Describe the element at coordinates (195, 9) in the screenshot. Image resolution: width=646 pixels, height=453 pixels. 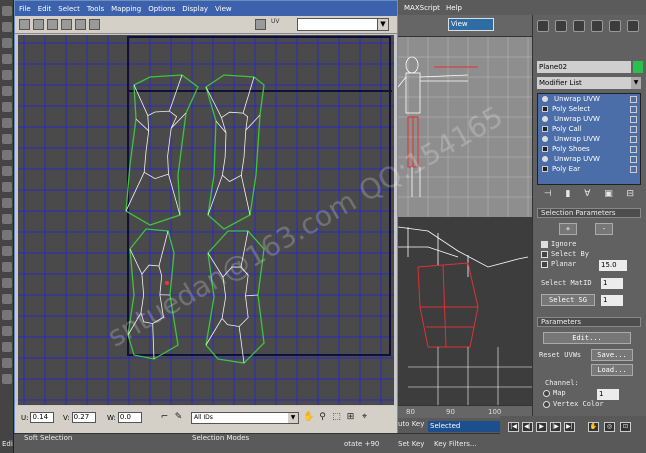
I see `menu-display: Display` at that location.